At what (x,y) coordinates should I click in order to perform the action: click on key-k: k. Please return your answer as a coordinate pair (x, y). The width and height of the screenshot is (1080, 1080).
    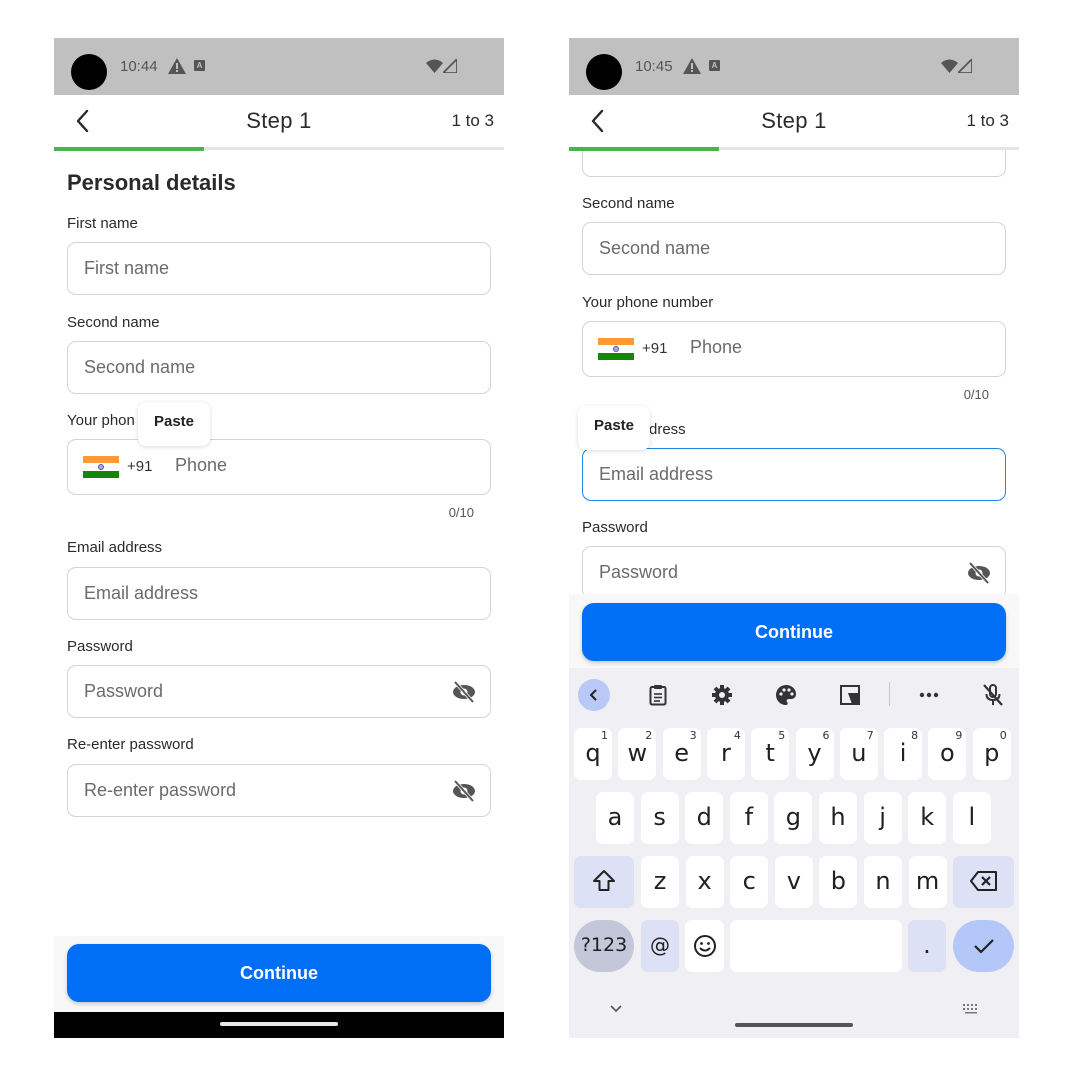
    Looking at the image, I should click on (927, 818).